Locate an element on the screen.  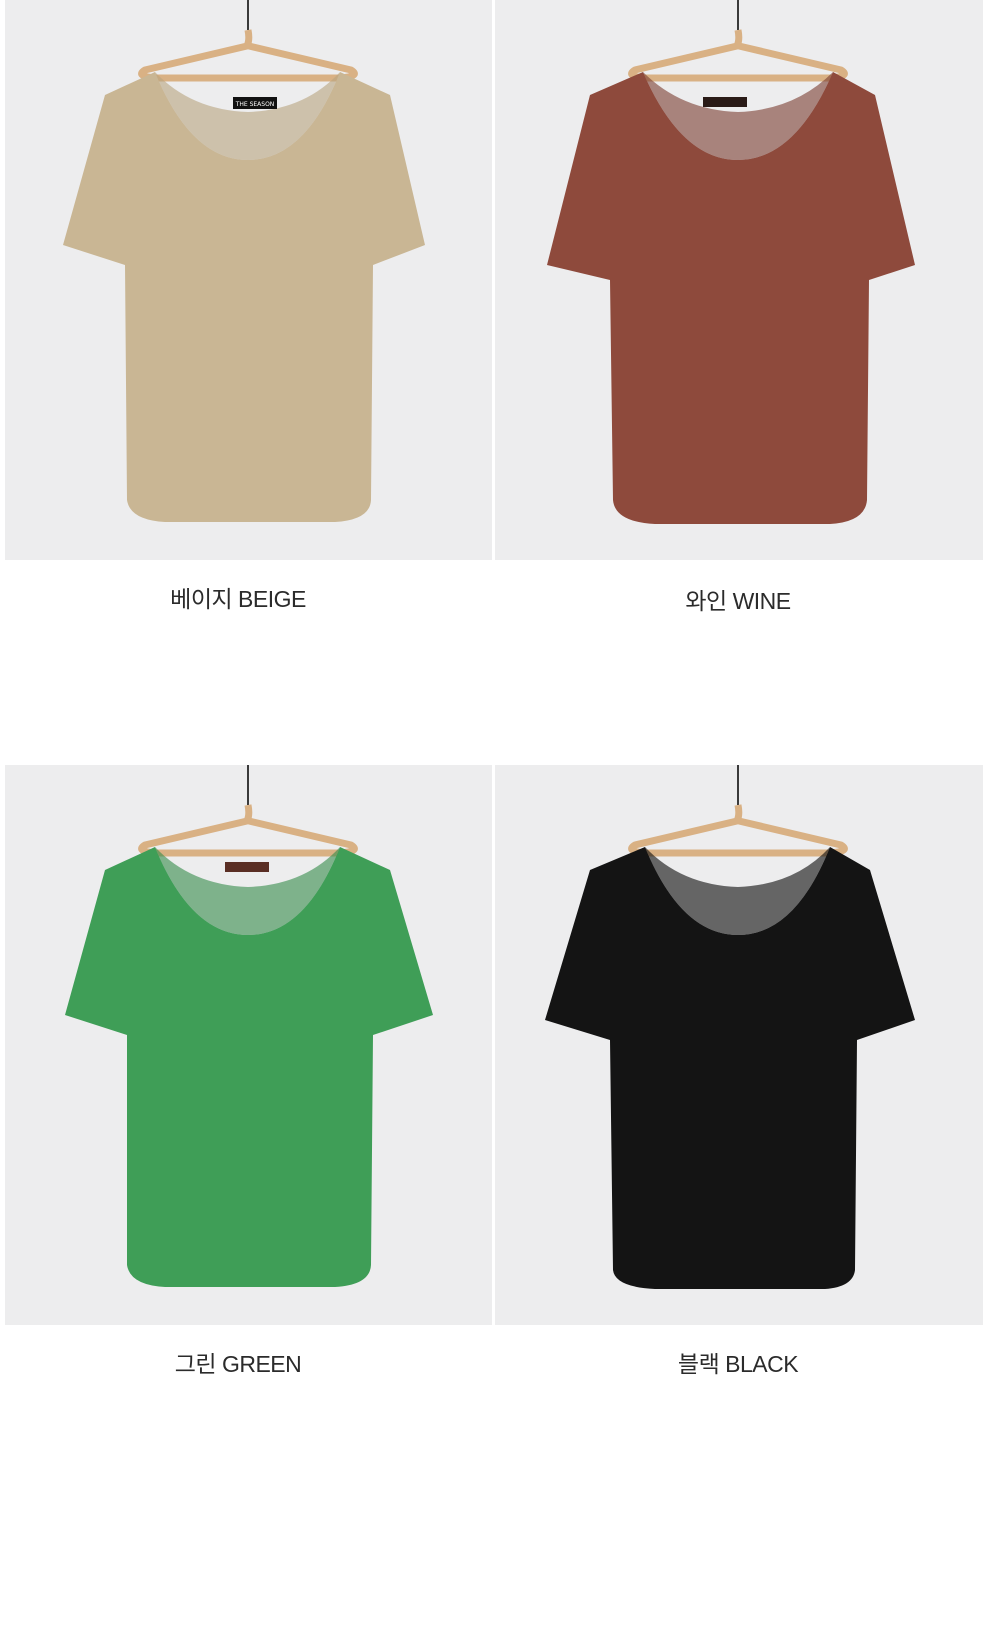
color-label-beige: 베이지 BEIGE is located at coordinates (238, 599).